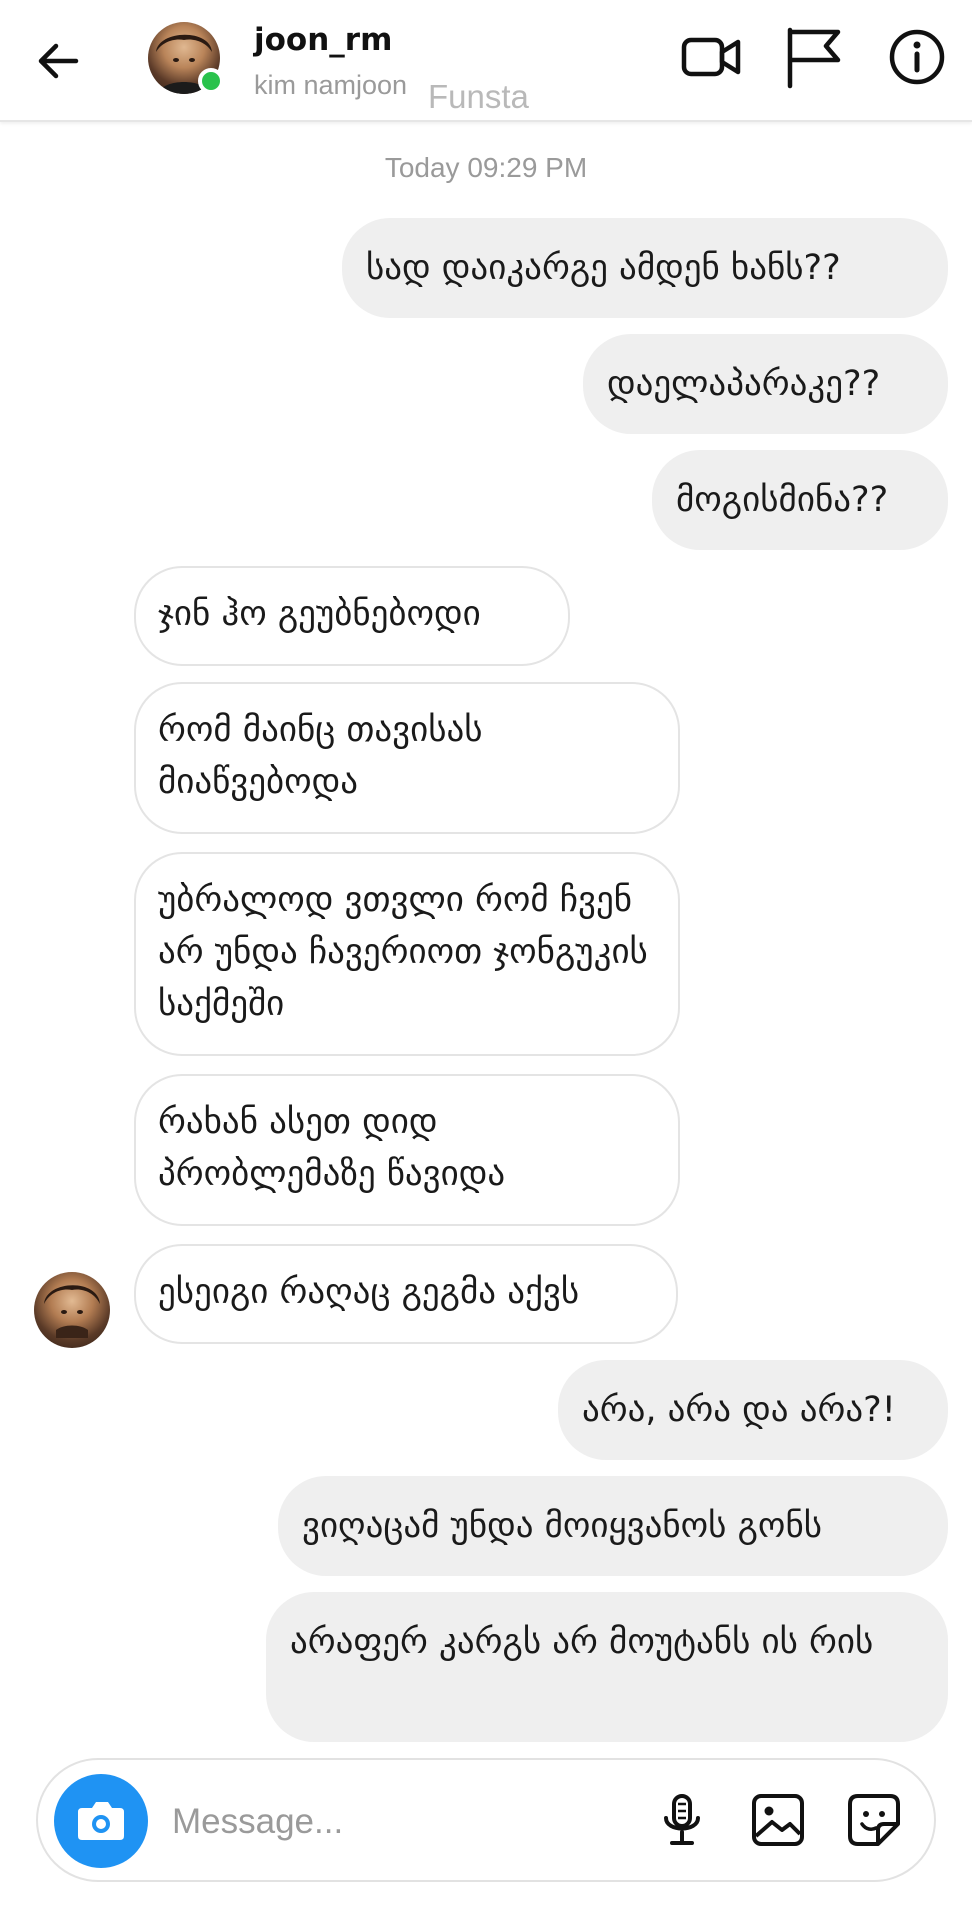 The width and height of the screenshot is (972, 1920). What do you see at coordinates (765, 384) in the screenshot?
I see `sent-message-bubble: დაელაპარაკე??` at bounding box center [765, 384].